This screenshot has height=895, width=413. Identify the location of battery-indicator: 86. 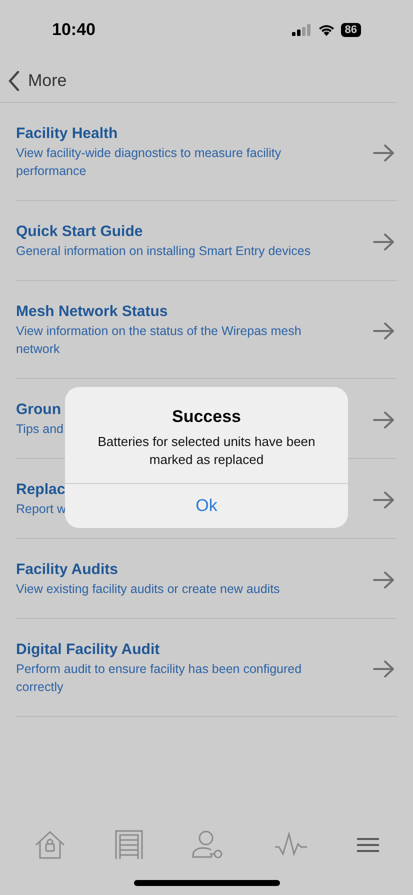
(350, 30).